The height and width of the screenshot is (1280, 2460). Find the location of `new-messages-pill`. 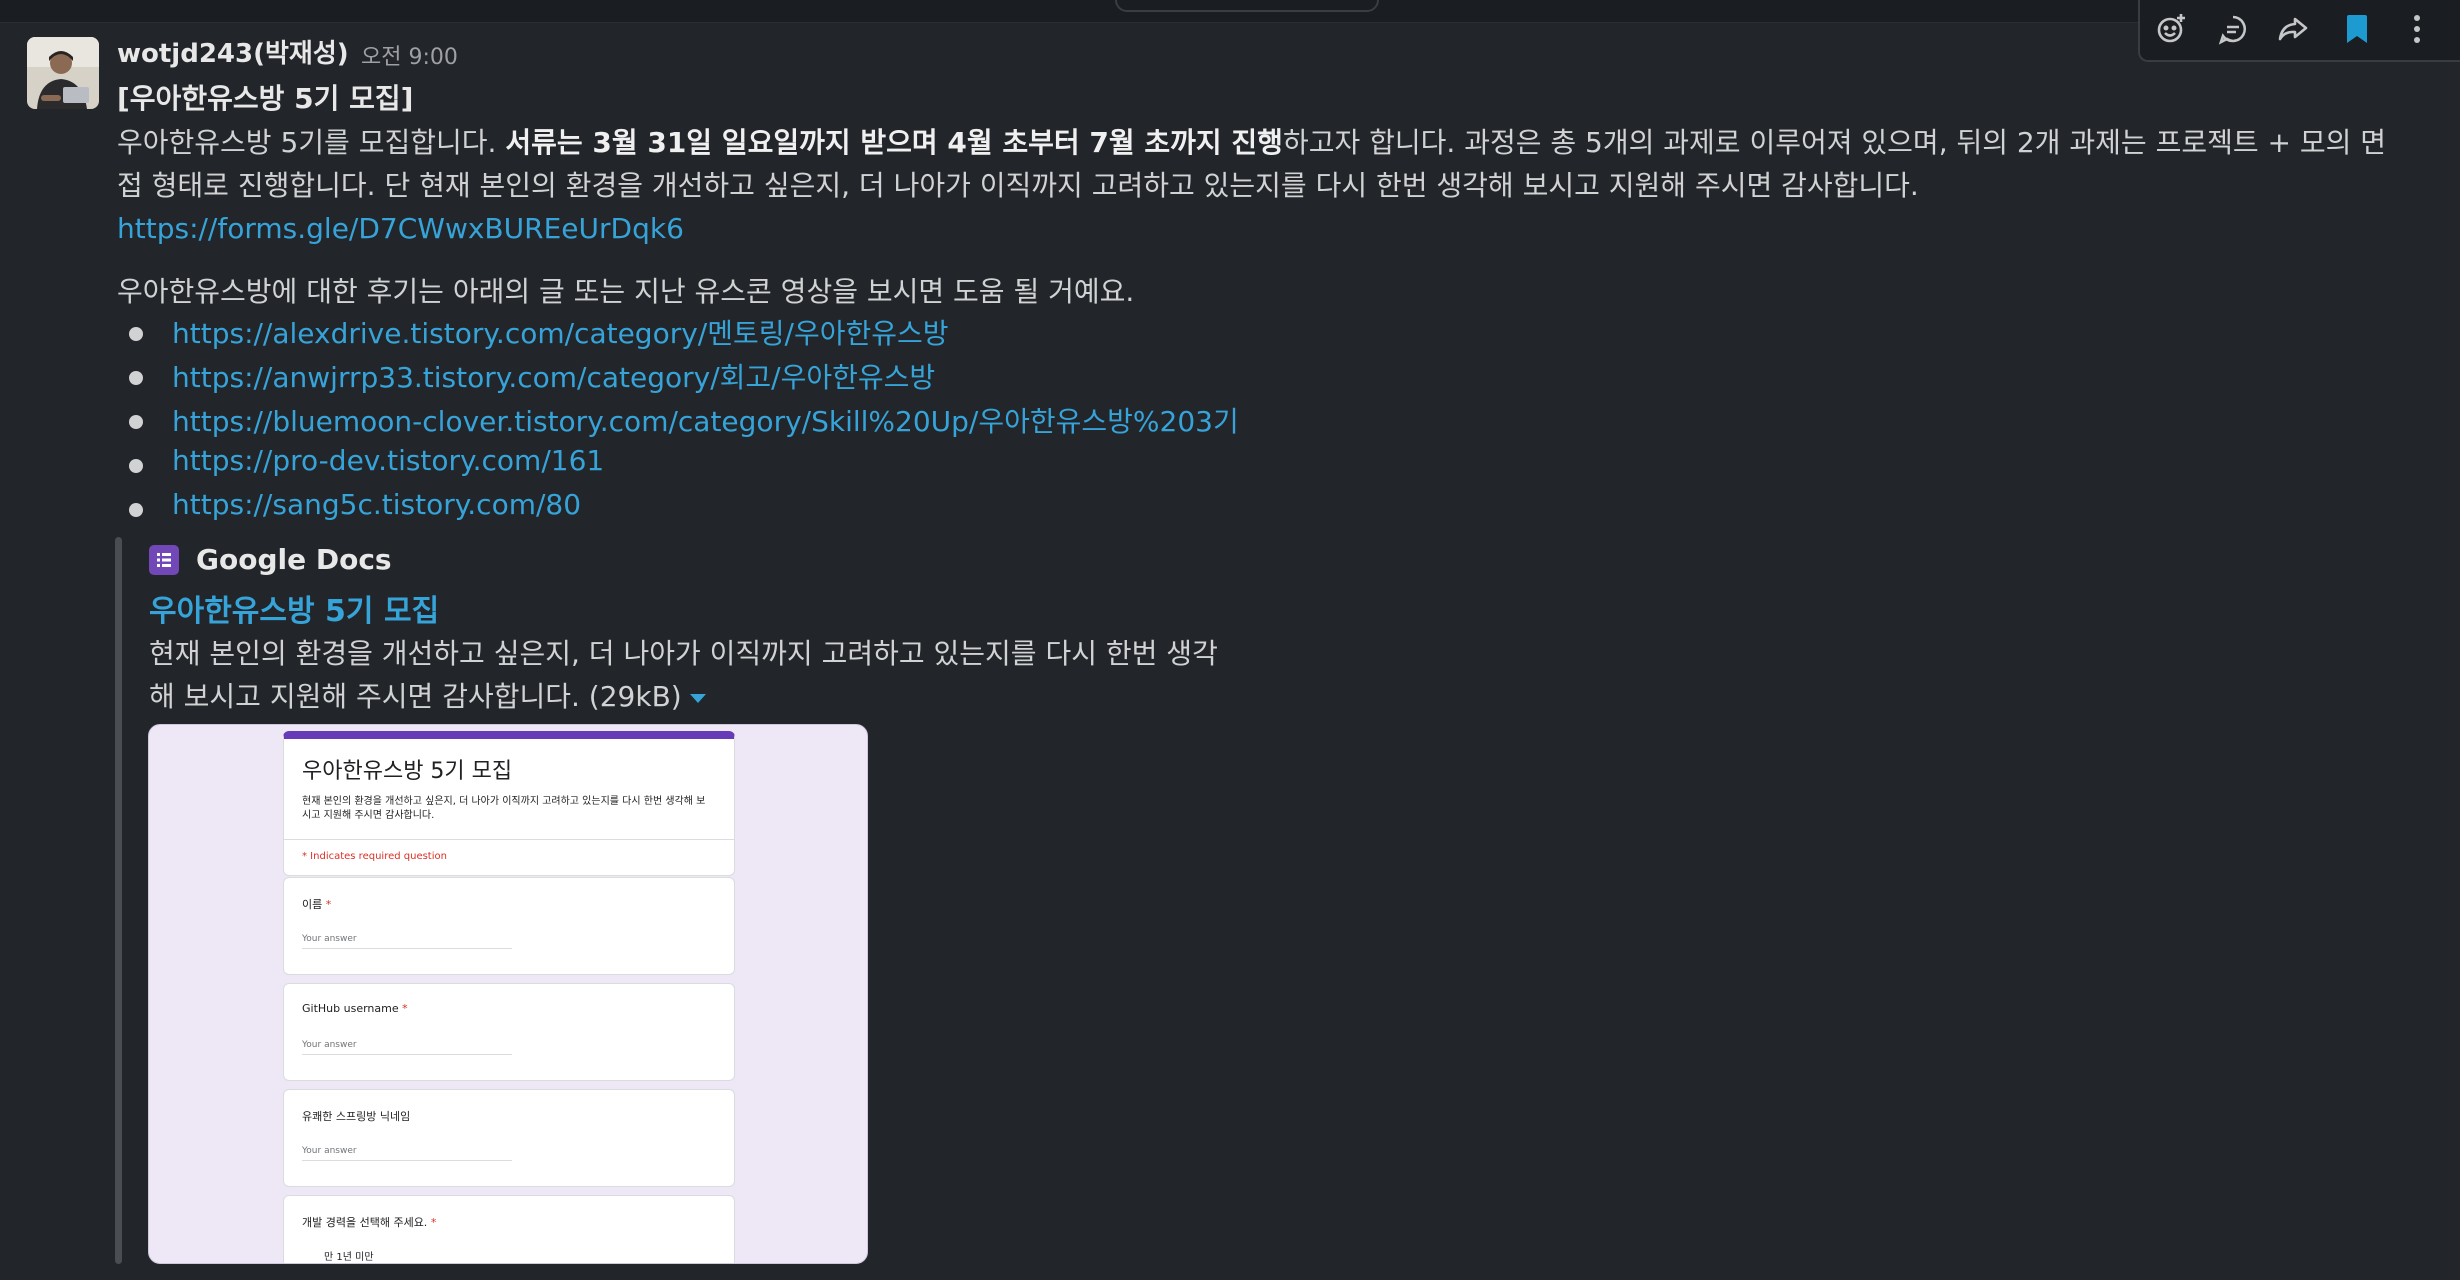

new-messages-pill is located at coordinates (1247, 6).